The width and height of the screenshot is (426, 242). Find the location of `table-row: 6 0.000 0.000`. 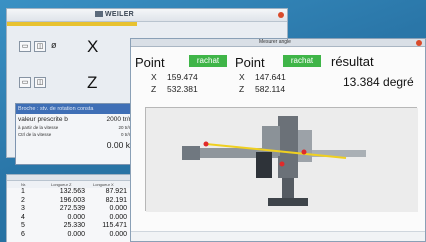

table-row: 6 0.000 0.000 is located at coordinates (71, 235).